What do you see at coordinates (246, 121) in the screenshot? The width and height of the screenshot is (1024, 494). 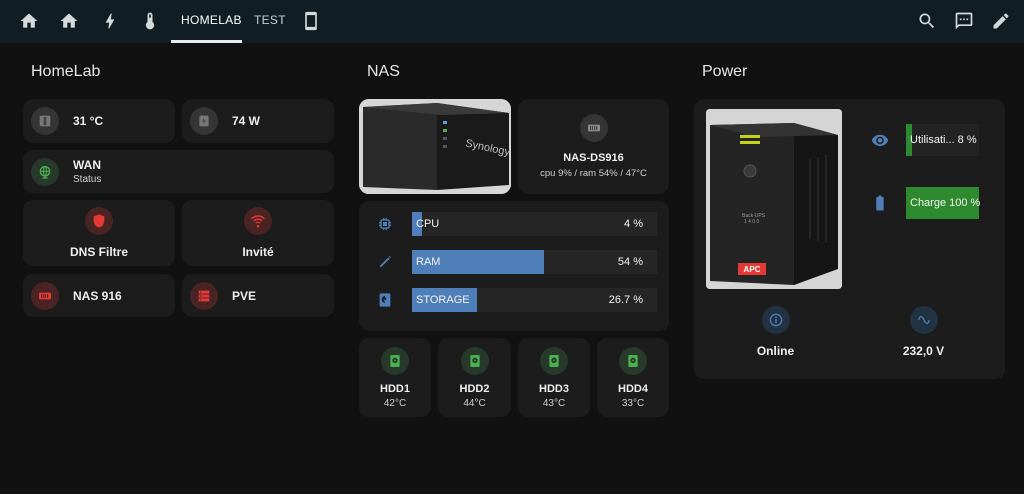 I see `power-value: 74 W` at bounding box center [246, 121].